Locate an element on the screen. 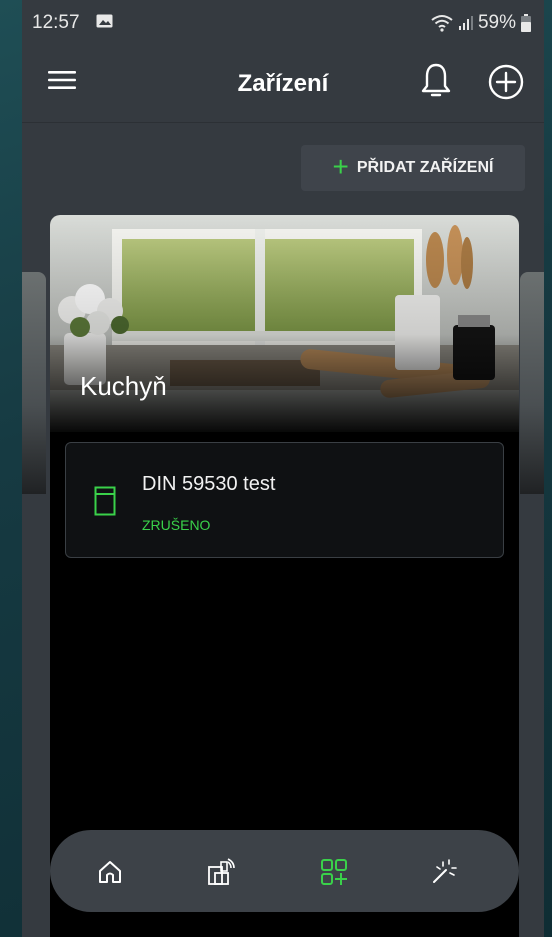 The image size is (552, 937). nav-automations is located at coordinates (444, 872).